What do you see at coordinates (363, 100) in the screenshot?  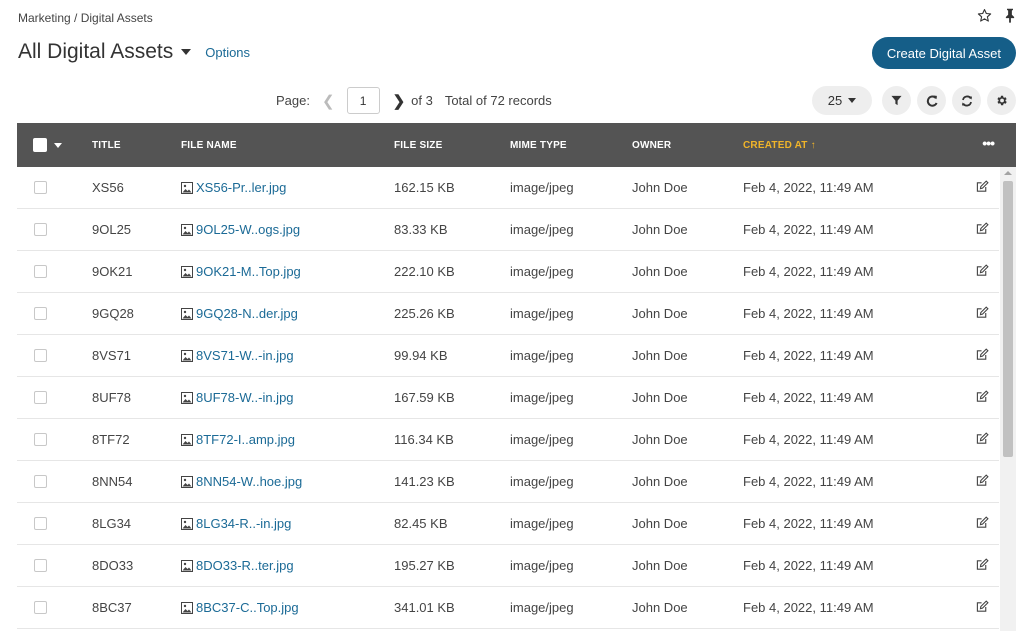 I see `page-number-input` at bounding box center [363, 100].